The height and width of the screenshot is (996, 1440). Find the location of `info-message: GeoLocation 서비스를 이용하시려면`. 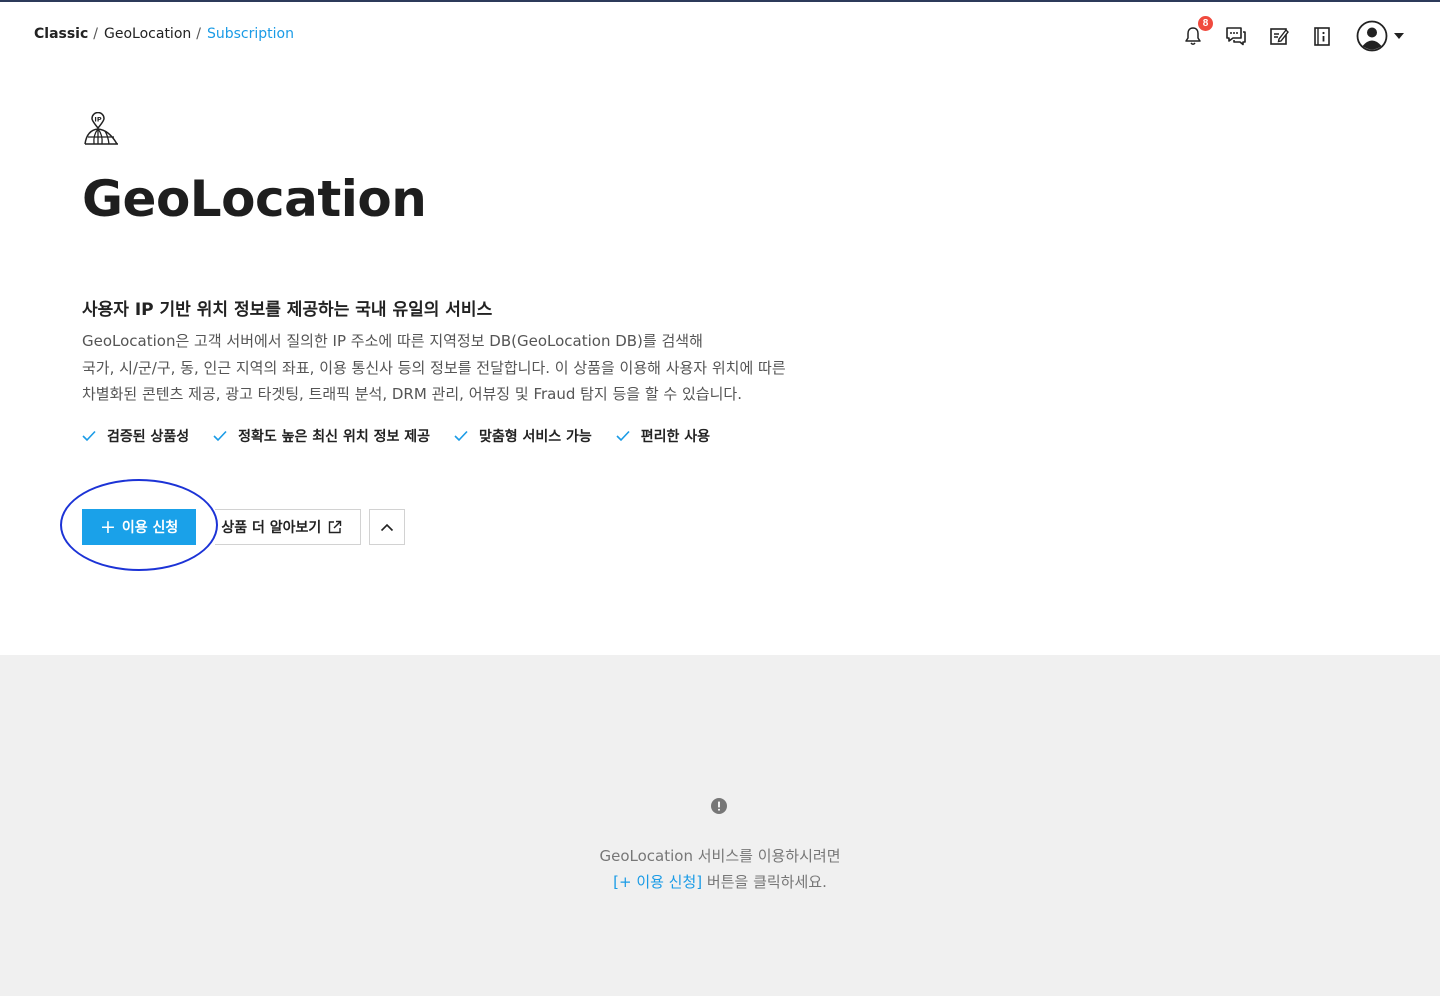

info-message: GeoLocation 서비스를 이용하시려면 is located at coordinates (720, 856).